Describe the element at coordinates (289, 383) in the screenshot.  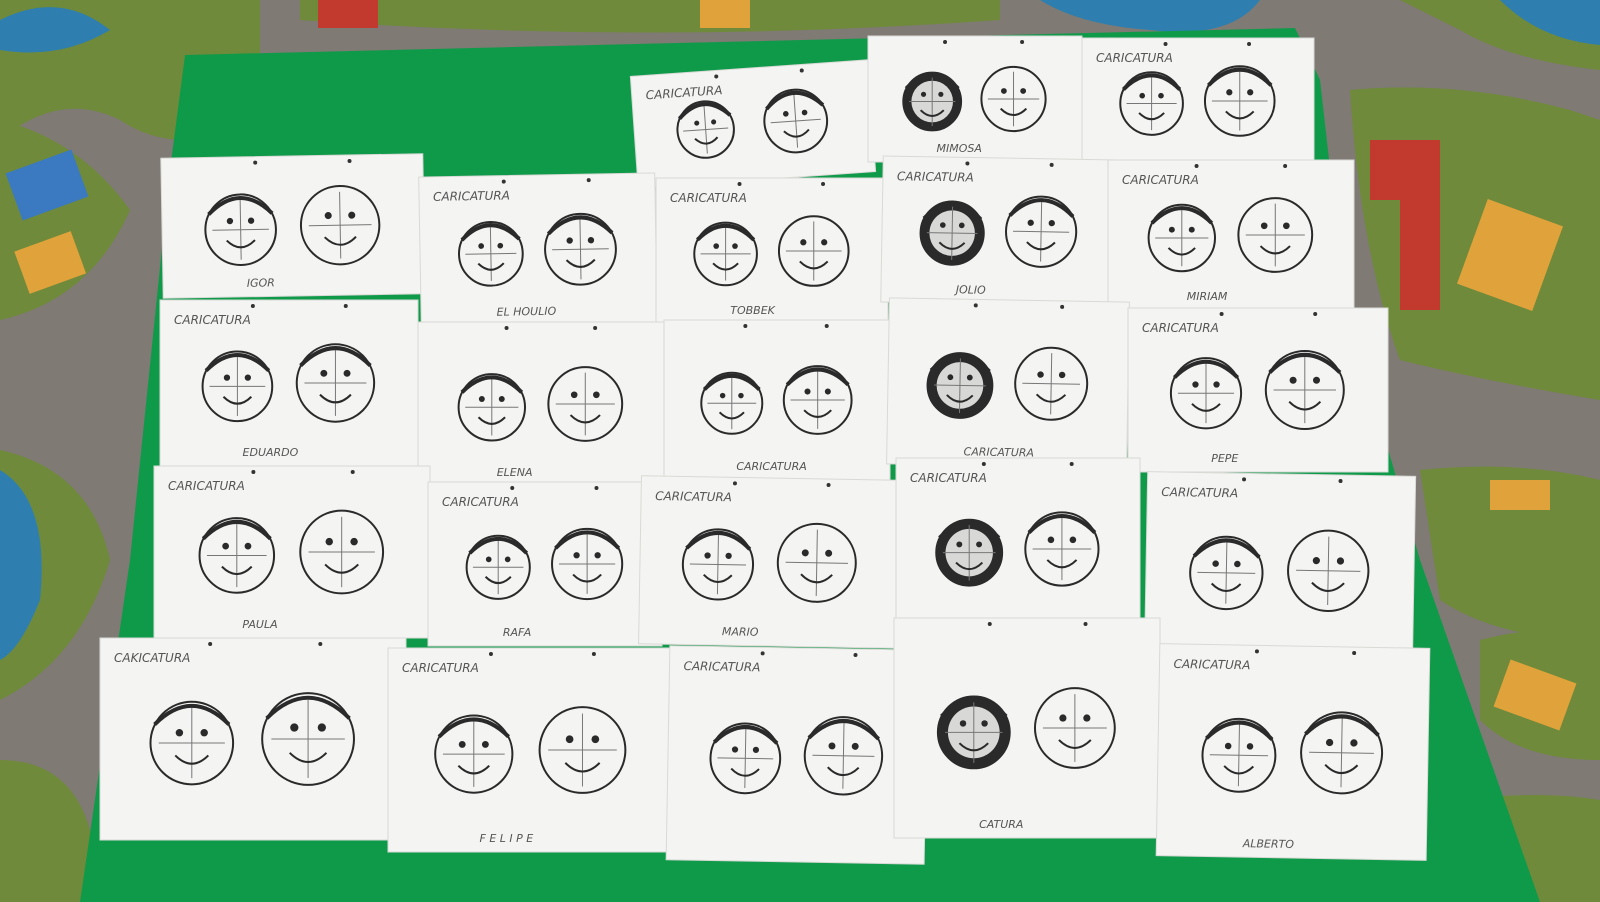
I see `drawing-sheet: CARICATURA EDUARDO` at that location.